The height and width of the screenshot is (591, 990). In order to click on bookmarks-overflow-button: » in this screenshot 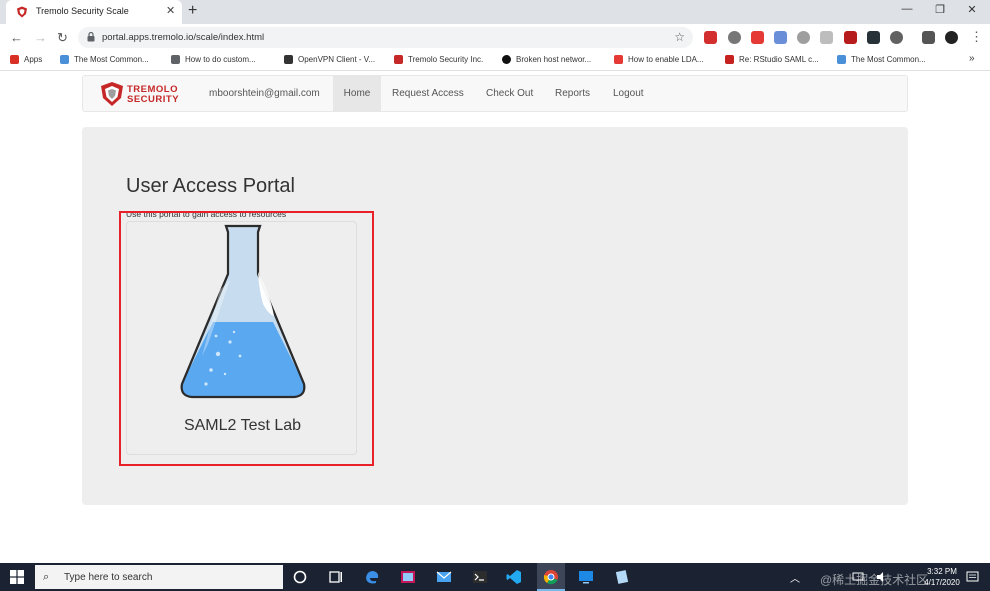, I will do `click(972, 58)`.